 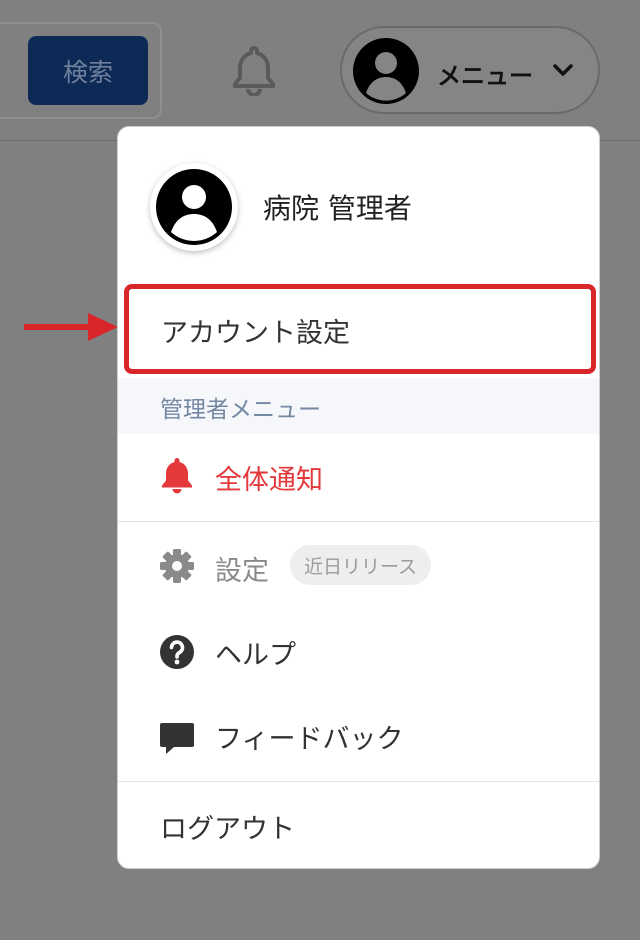 I want to click on menu-item-label: フィードバック, so click(x=309, y=739).